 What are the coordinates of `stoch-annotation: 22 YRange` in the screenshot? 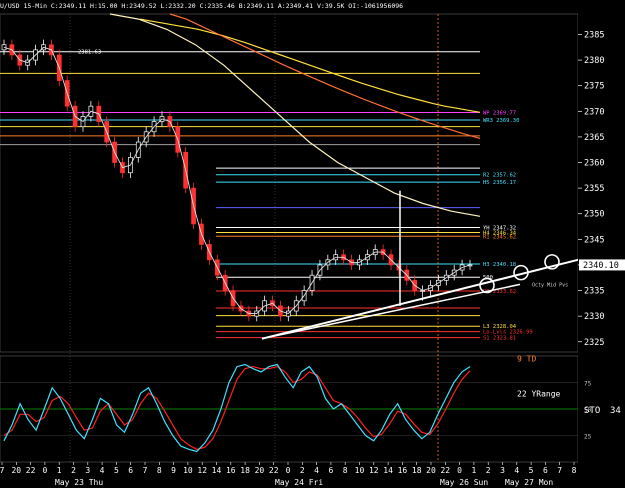 It's located at (539, 393).